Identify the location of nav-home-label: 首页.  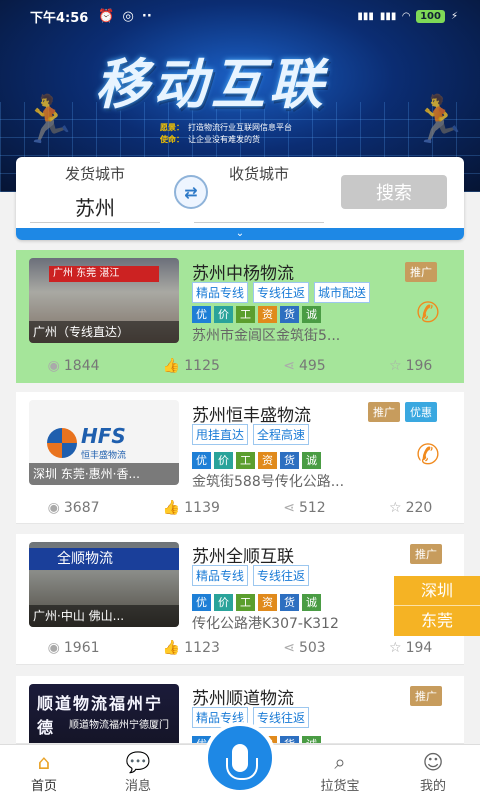
(43, 786).